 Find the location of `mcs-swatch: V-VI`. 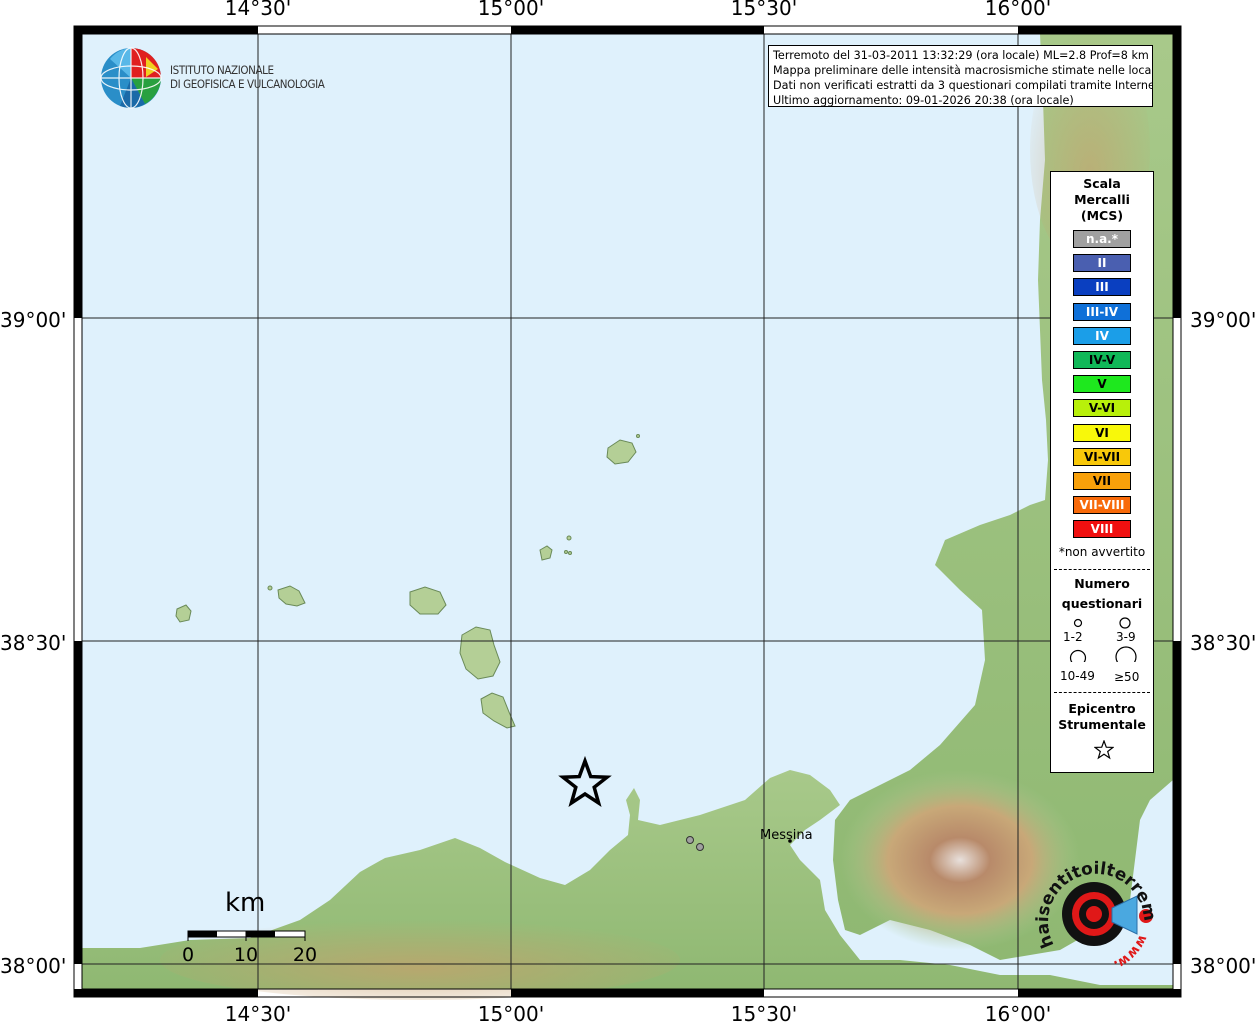

mcs-swatch: V-VI is located at coordinates (1102, 408).